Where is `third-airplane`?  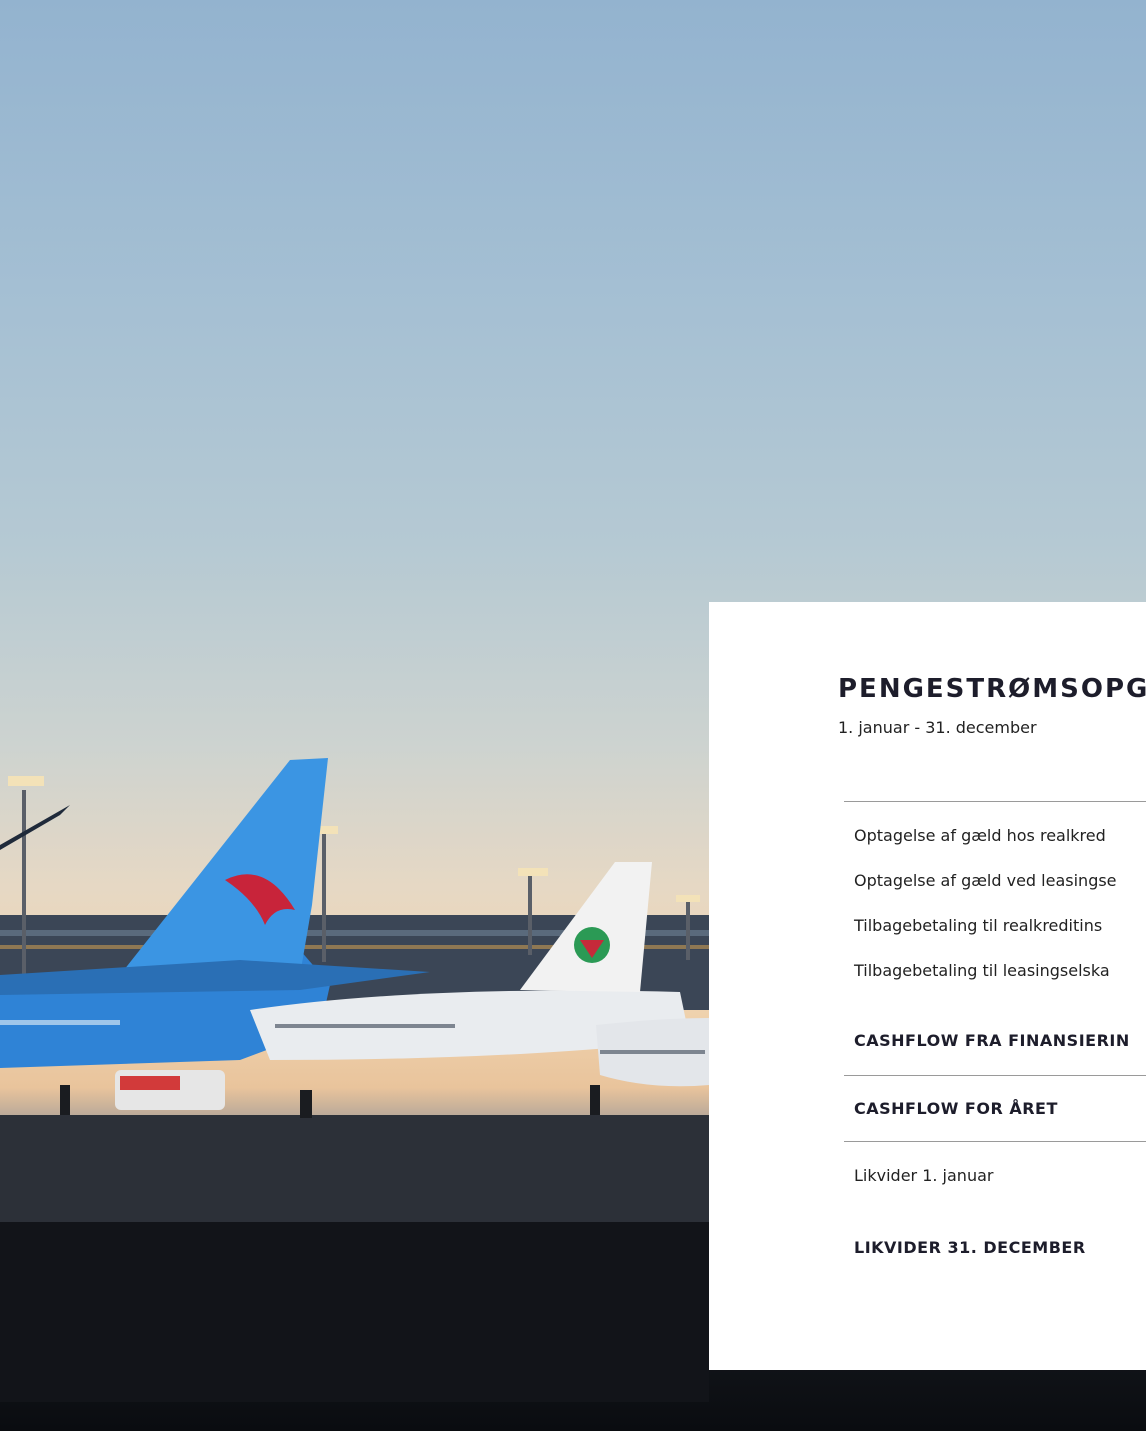 third-airplane is located at coordinates (652, 1052).